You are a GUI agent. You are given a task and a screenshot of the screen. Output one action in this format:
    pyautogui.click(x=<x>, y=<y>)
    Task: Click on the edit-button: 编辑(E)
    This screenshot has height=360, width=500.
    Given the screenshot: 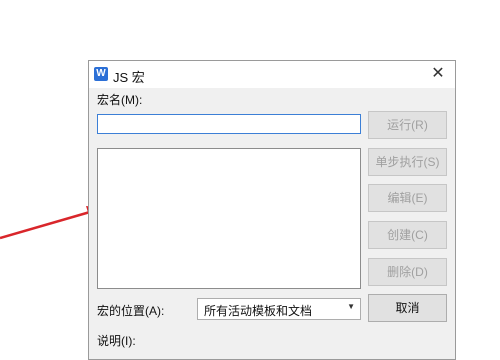 What is the action you would take?
    pyautogui.click(x=407, y=198)
    